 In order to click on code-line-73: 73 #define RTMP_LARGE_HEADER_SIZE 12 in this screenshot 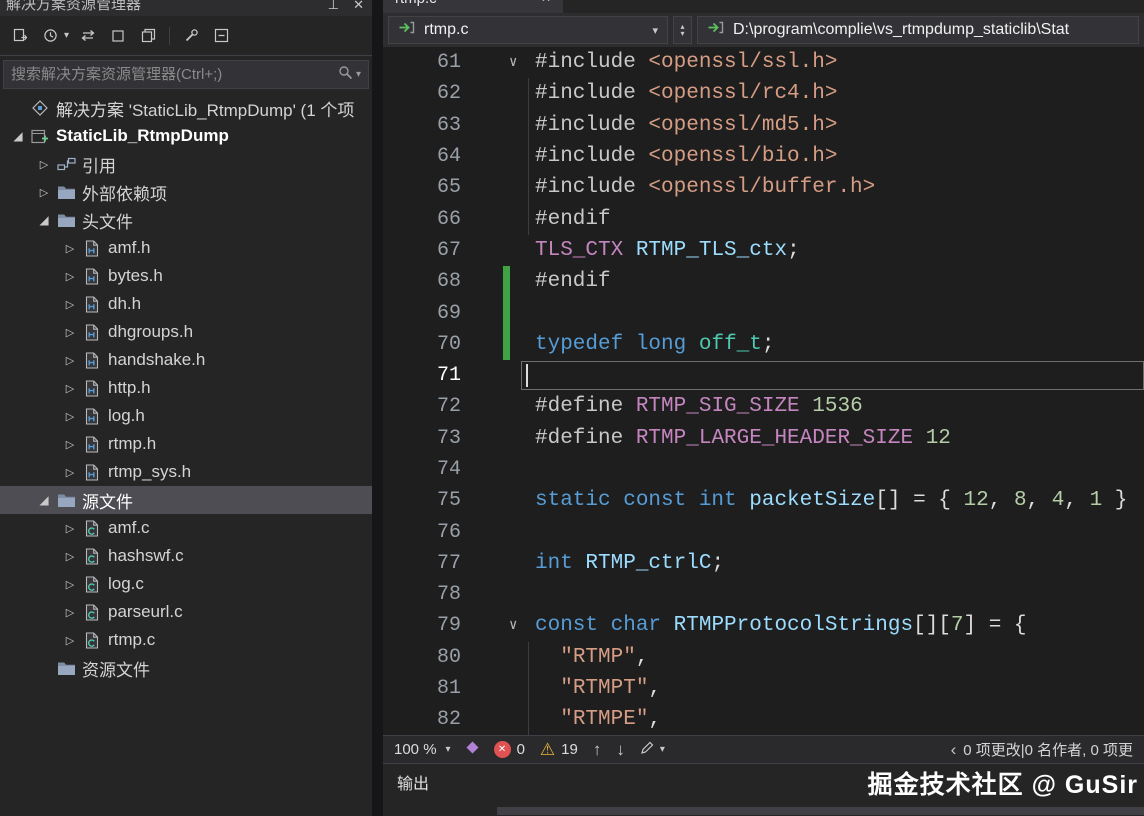, I will do `click(763, 438)`.